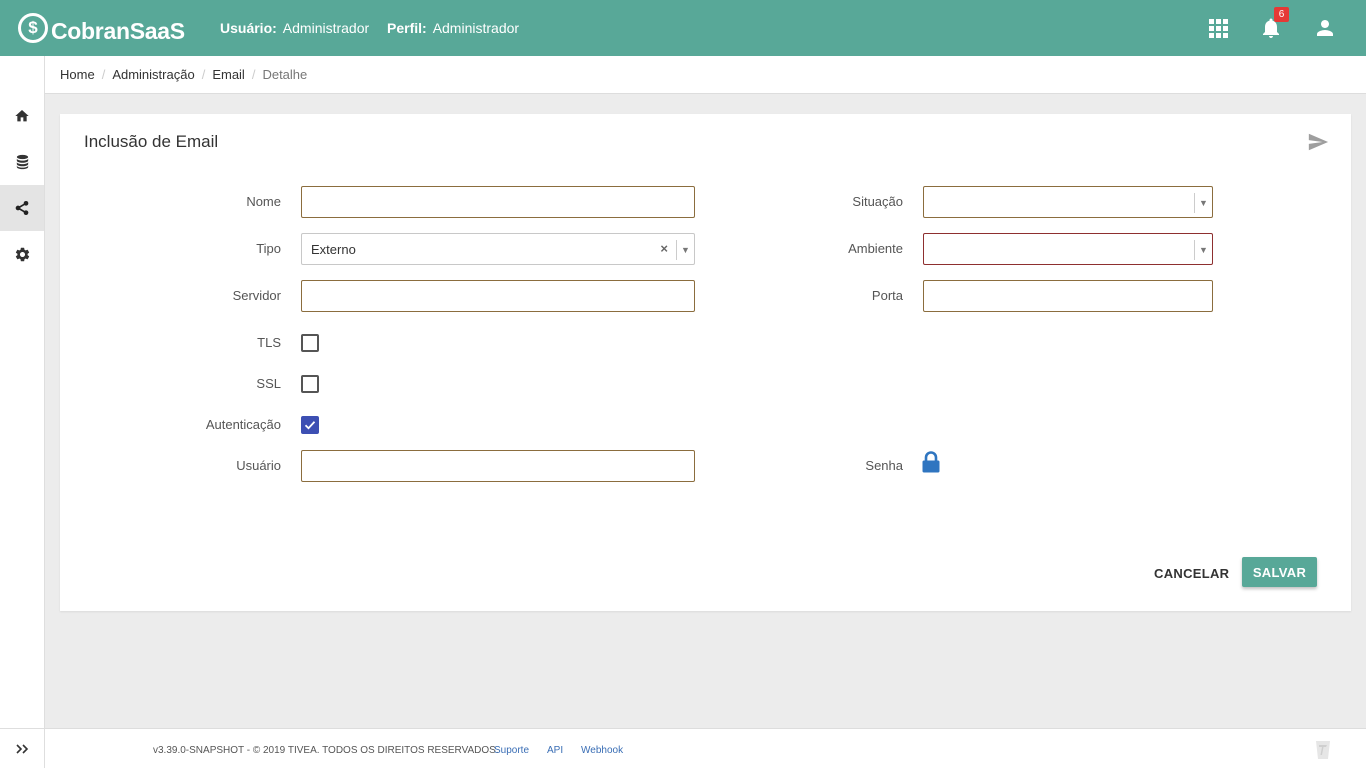  Describe the element at coordinates (1281, 14) in the screenshot. I see `notification-badge: 6` at that location.